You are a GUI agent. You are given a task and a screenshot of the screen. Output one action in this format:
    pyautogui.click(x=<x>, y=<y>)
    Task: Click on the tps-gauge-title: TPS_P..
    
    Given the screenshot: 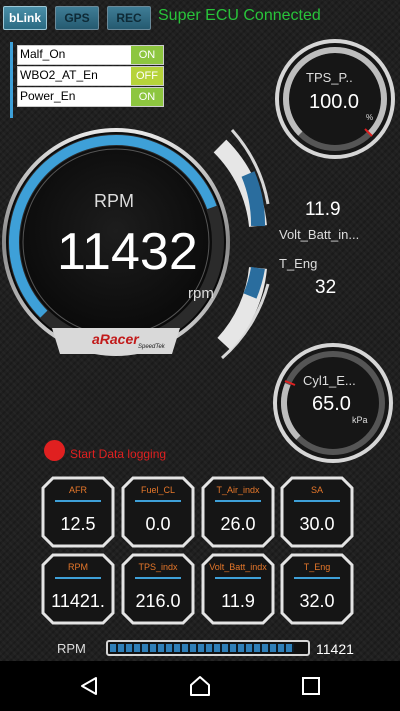 What is the action you would take?
    pyautogui.click(x=329, y=77)
    